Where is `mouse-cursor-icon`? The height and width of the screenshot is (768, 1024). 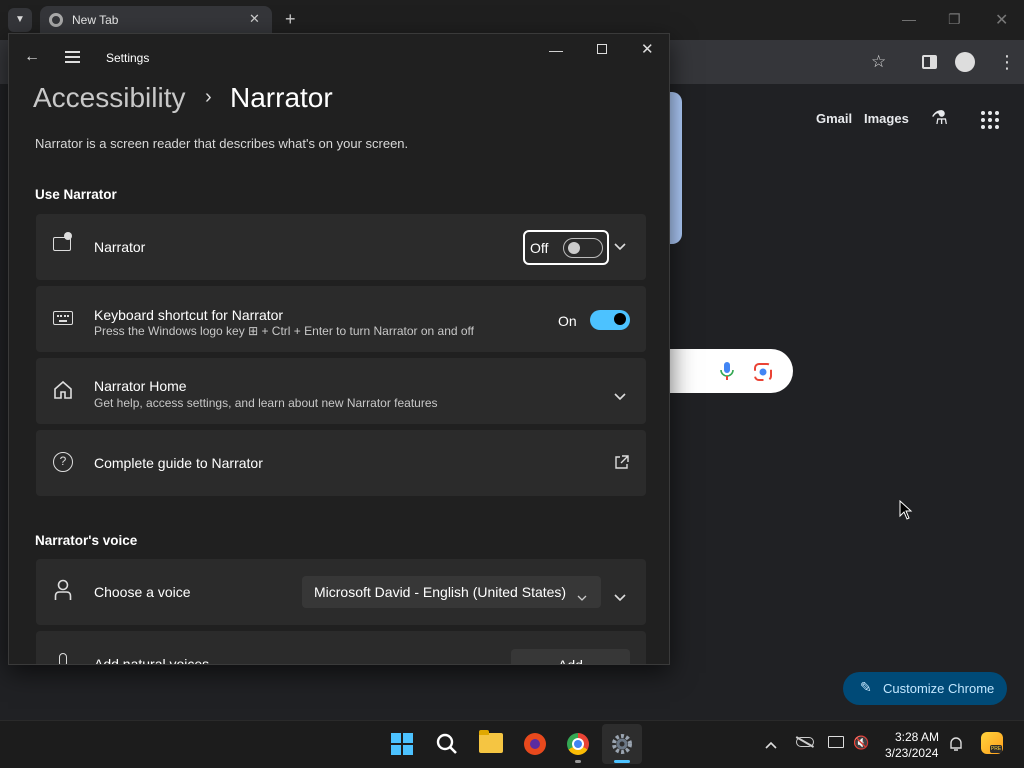
mouse-cursor-icon is located at coordinates (906, 512).